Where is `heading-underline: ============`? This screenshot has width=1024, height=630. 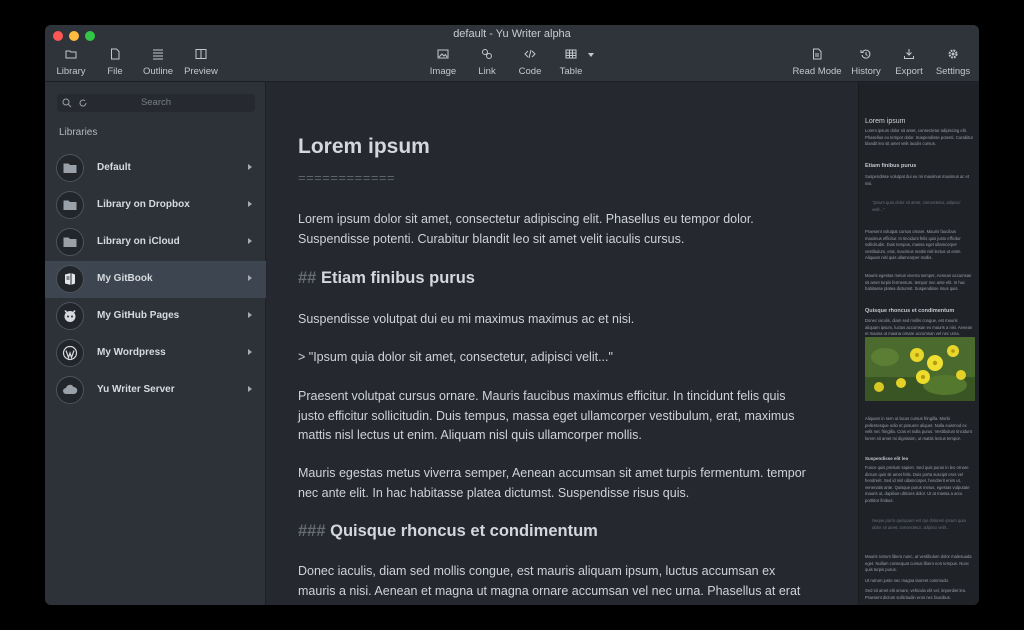
heading-underline: ============ is located at coordinates (347, 177).